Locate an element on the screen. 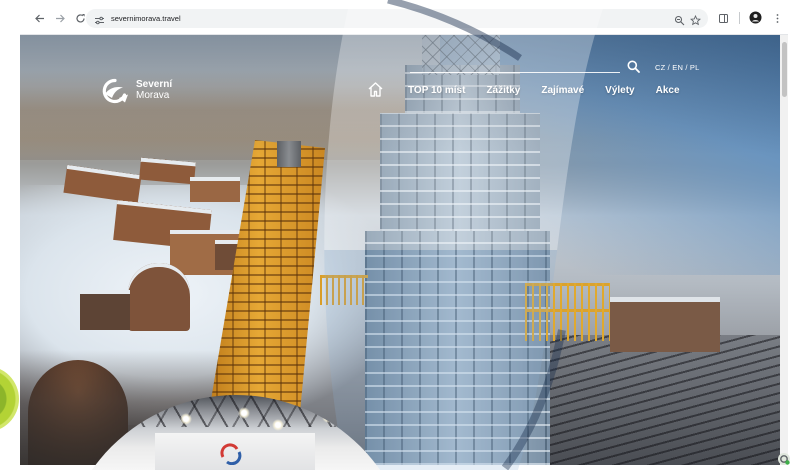 Image resolution: width=796 pixels, height=470 pixels. green-circle-decoration is located at coordinates (9, 399).